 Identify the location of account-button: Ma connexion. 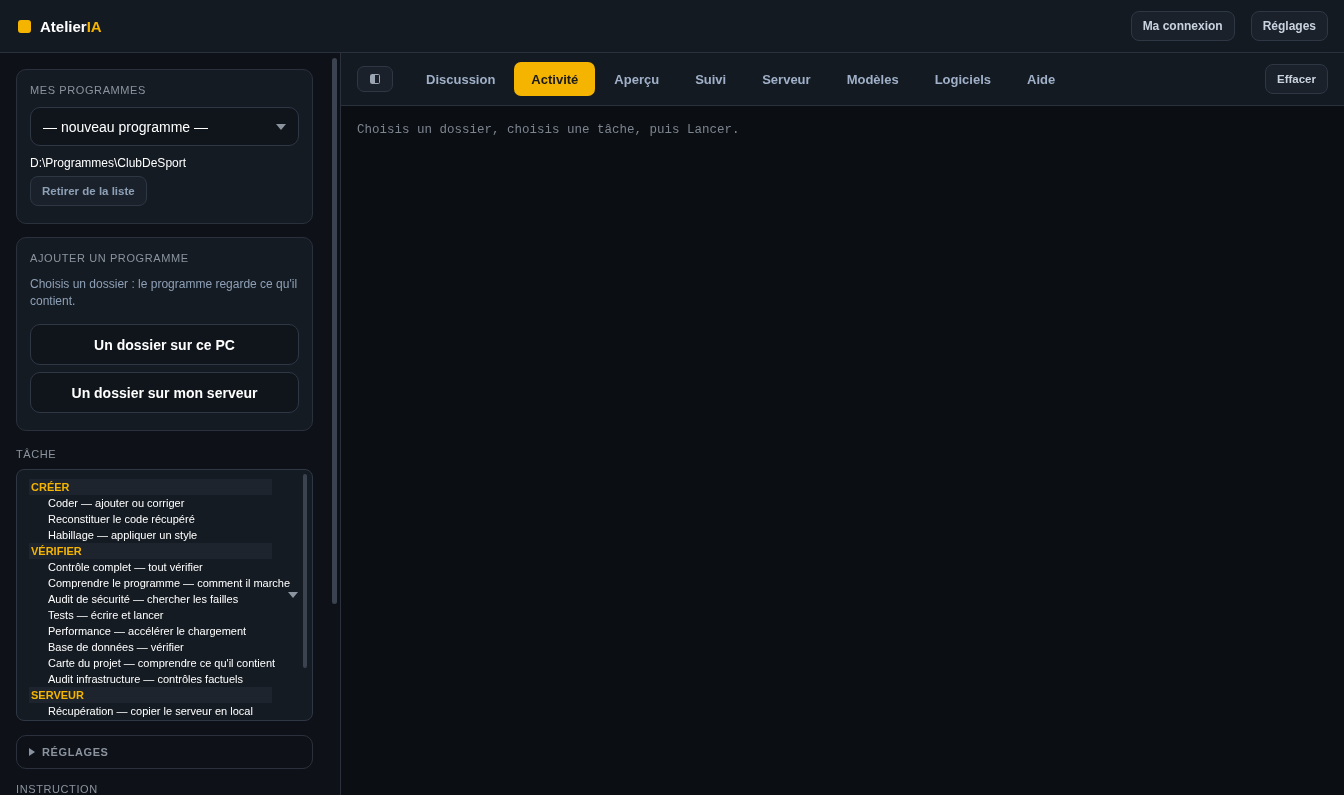
(1182, 26).